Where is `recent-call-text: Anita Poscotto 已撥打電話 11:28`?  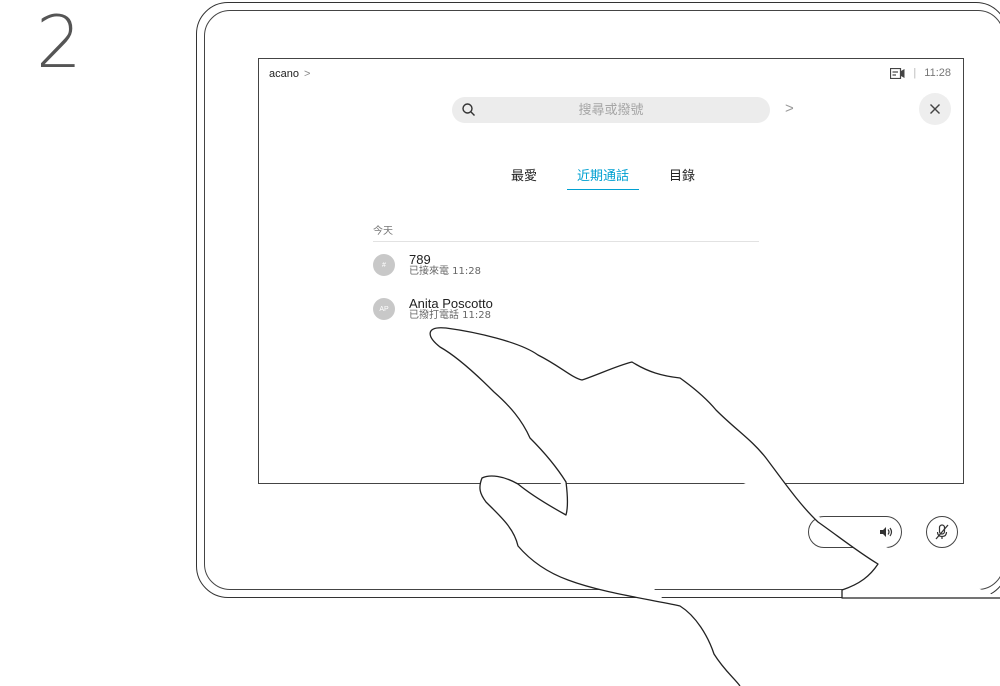
recent-call-text: Anita Poscotto 已撥打電話 11:28 is located at coordinates (451, 309).